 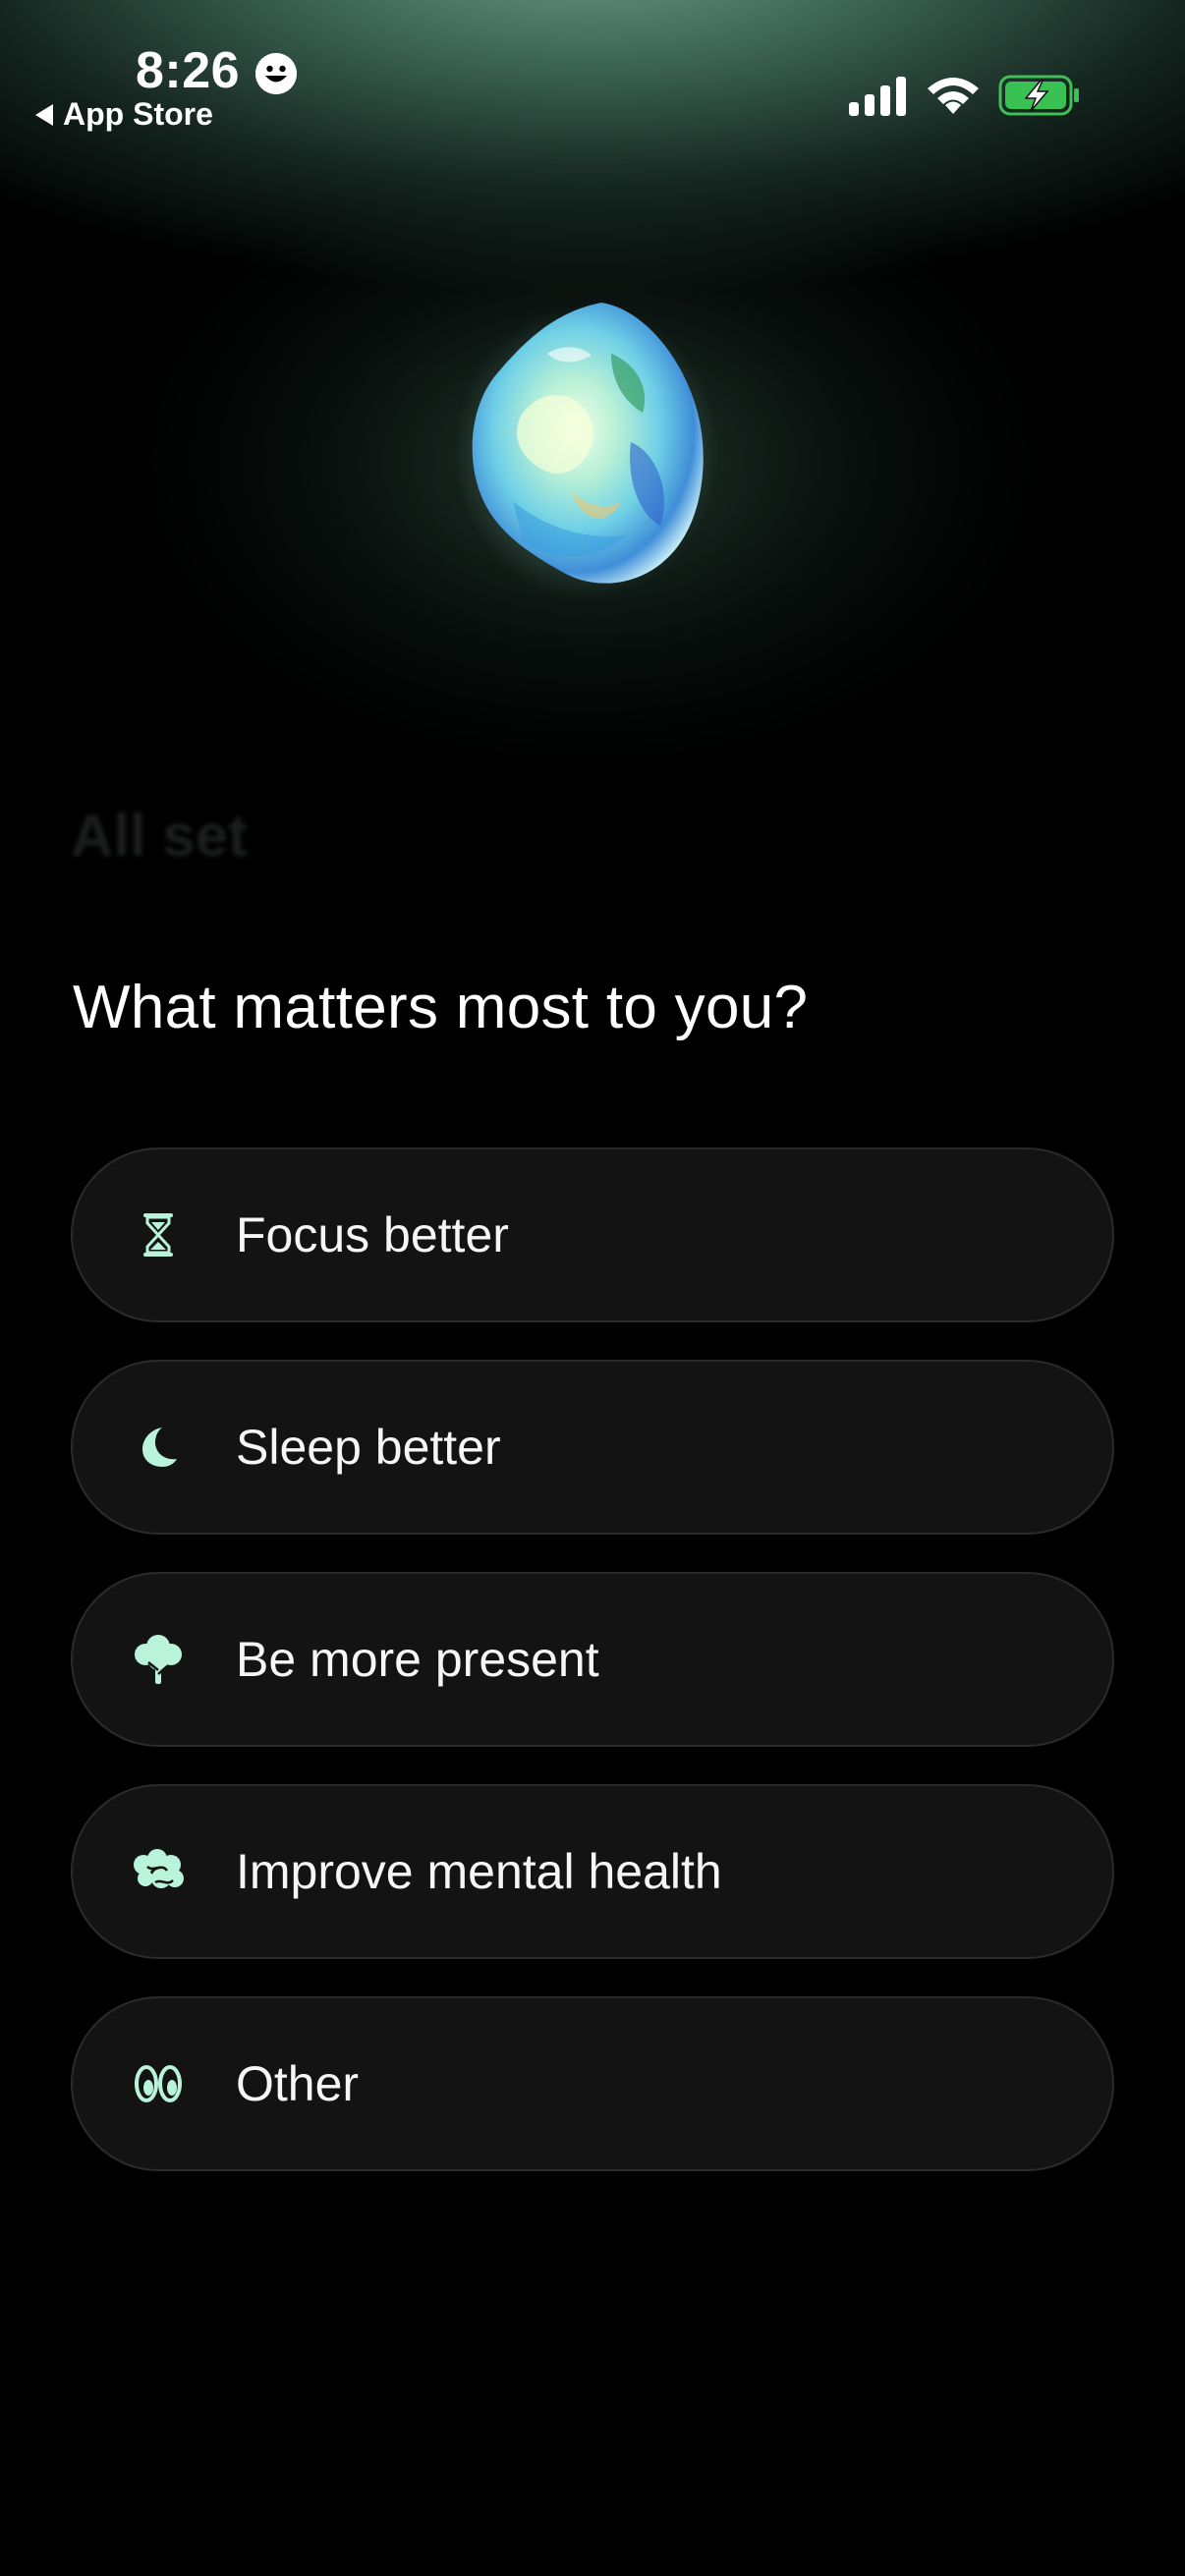 What do you see at coordinates (441, 1007) in the screenshot?
I see `question-title: What matters most to you?` at bounding box center [441, 1007].